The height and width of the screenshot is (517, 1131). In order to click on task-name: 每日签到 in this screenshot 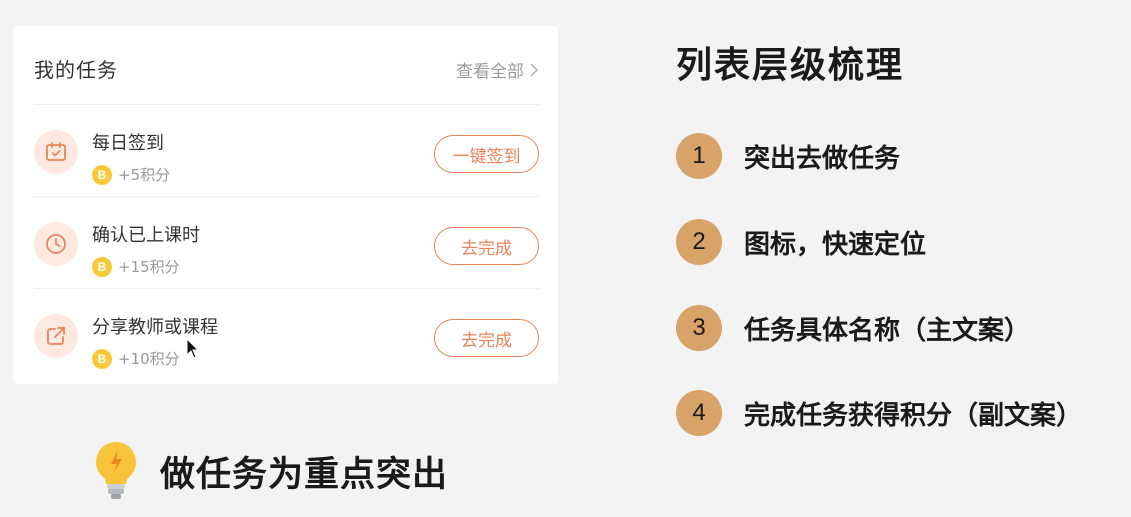, I will do `click(128, 143)`.